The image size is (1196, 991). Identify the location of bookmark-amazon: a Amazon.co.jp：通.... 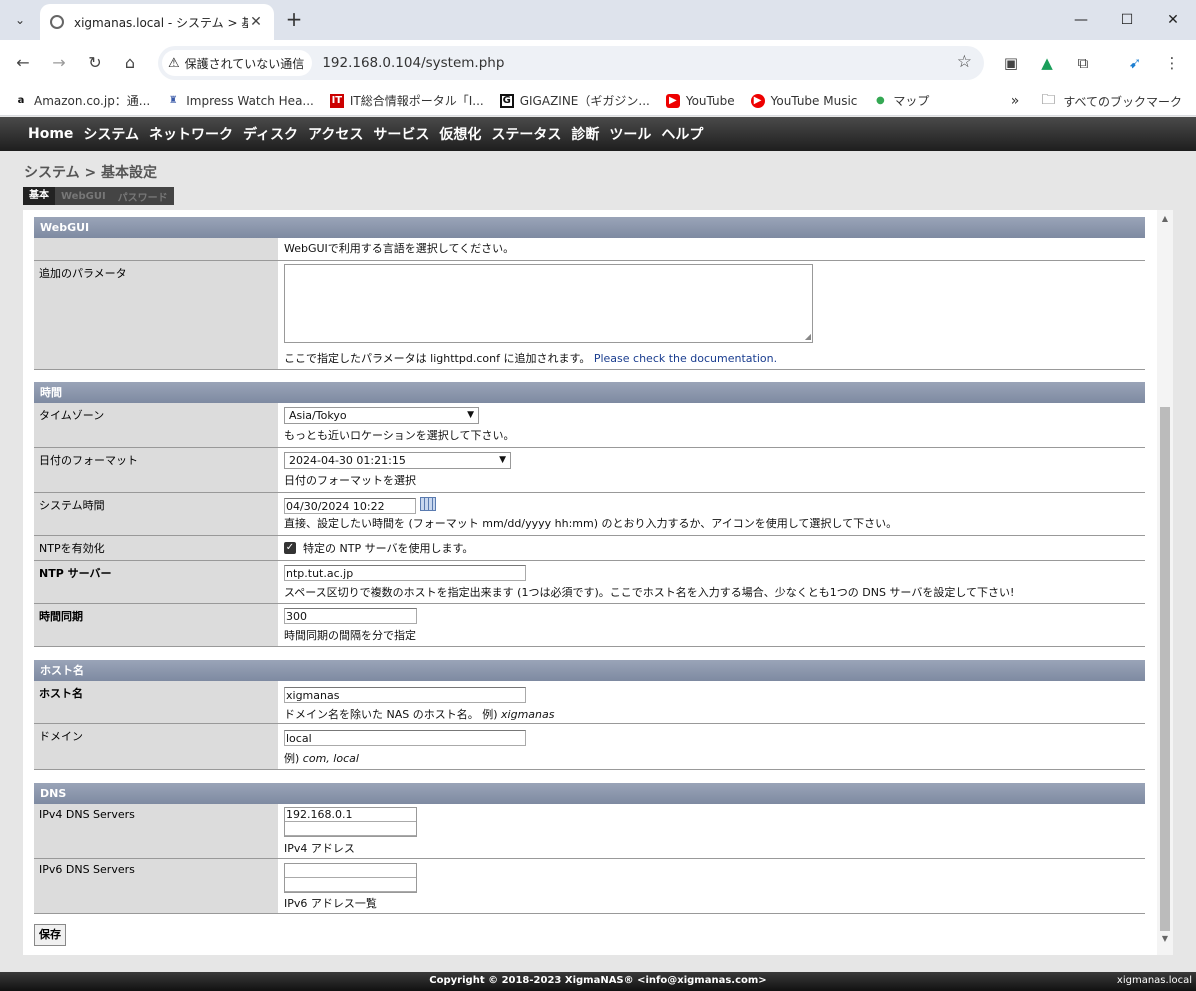
(82, 100).